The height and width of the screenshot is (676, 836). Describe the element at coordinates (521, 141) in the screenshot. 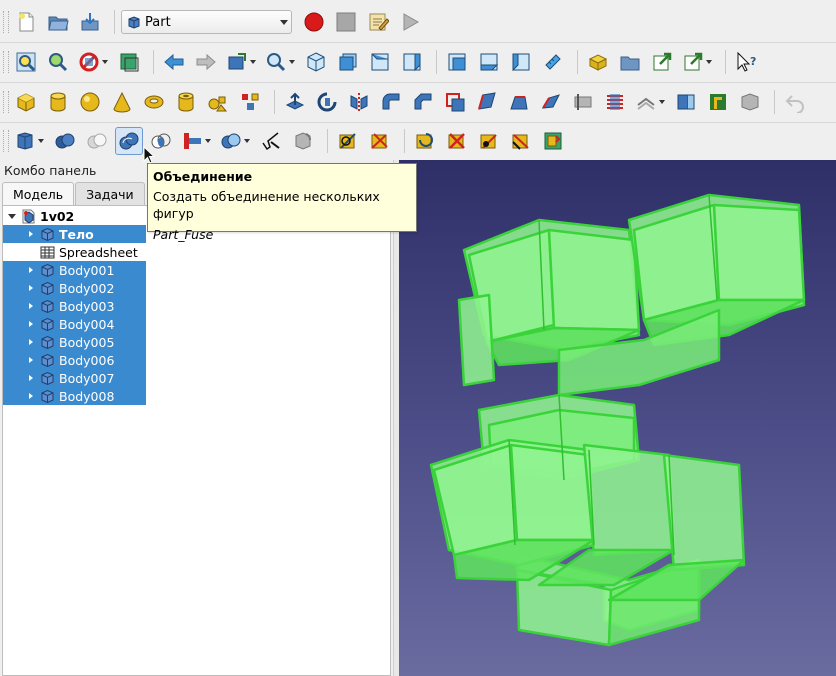

I see `measure-toggle-3d-icon` at that location.